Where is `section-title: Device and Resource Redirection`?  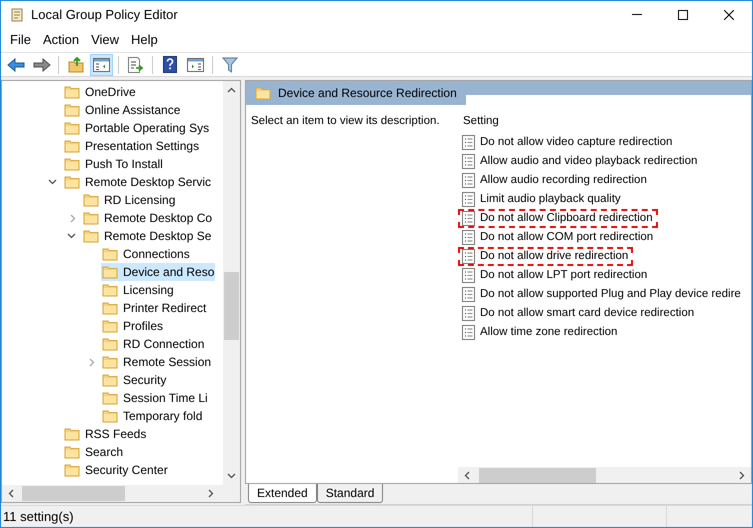 section-title: Device and Resource Redirection is located at coordinates (367, 93).